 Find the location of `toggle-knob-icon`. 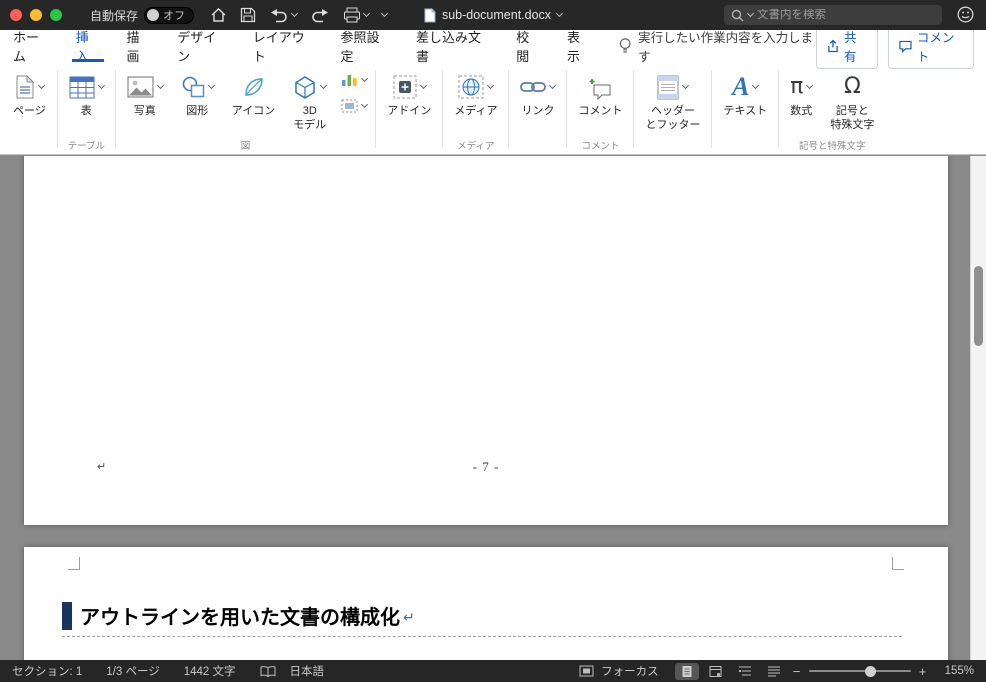

toggle-knob-icon is located at coordinates (153, 15).